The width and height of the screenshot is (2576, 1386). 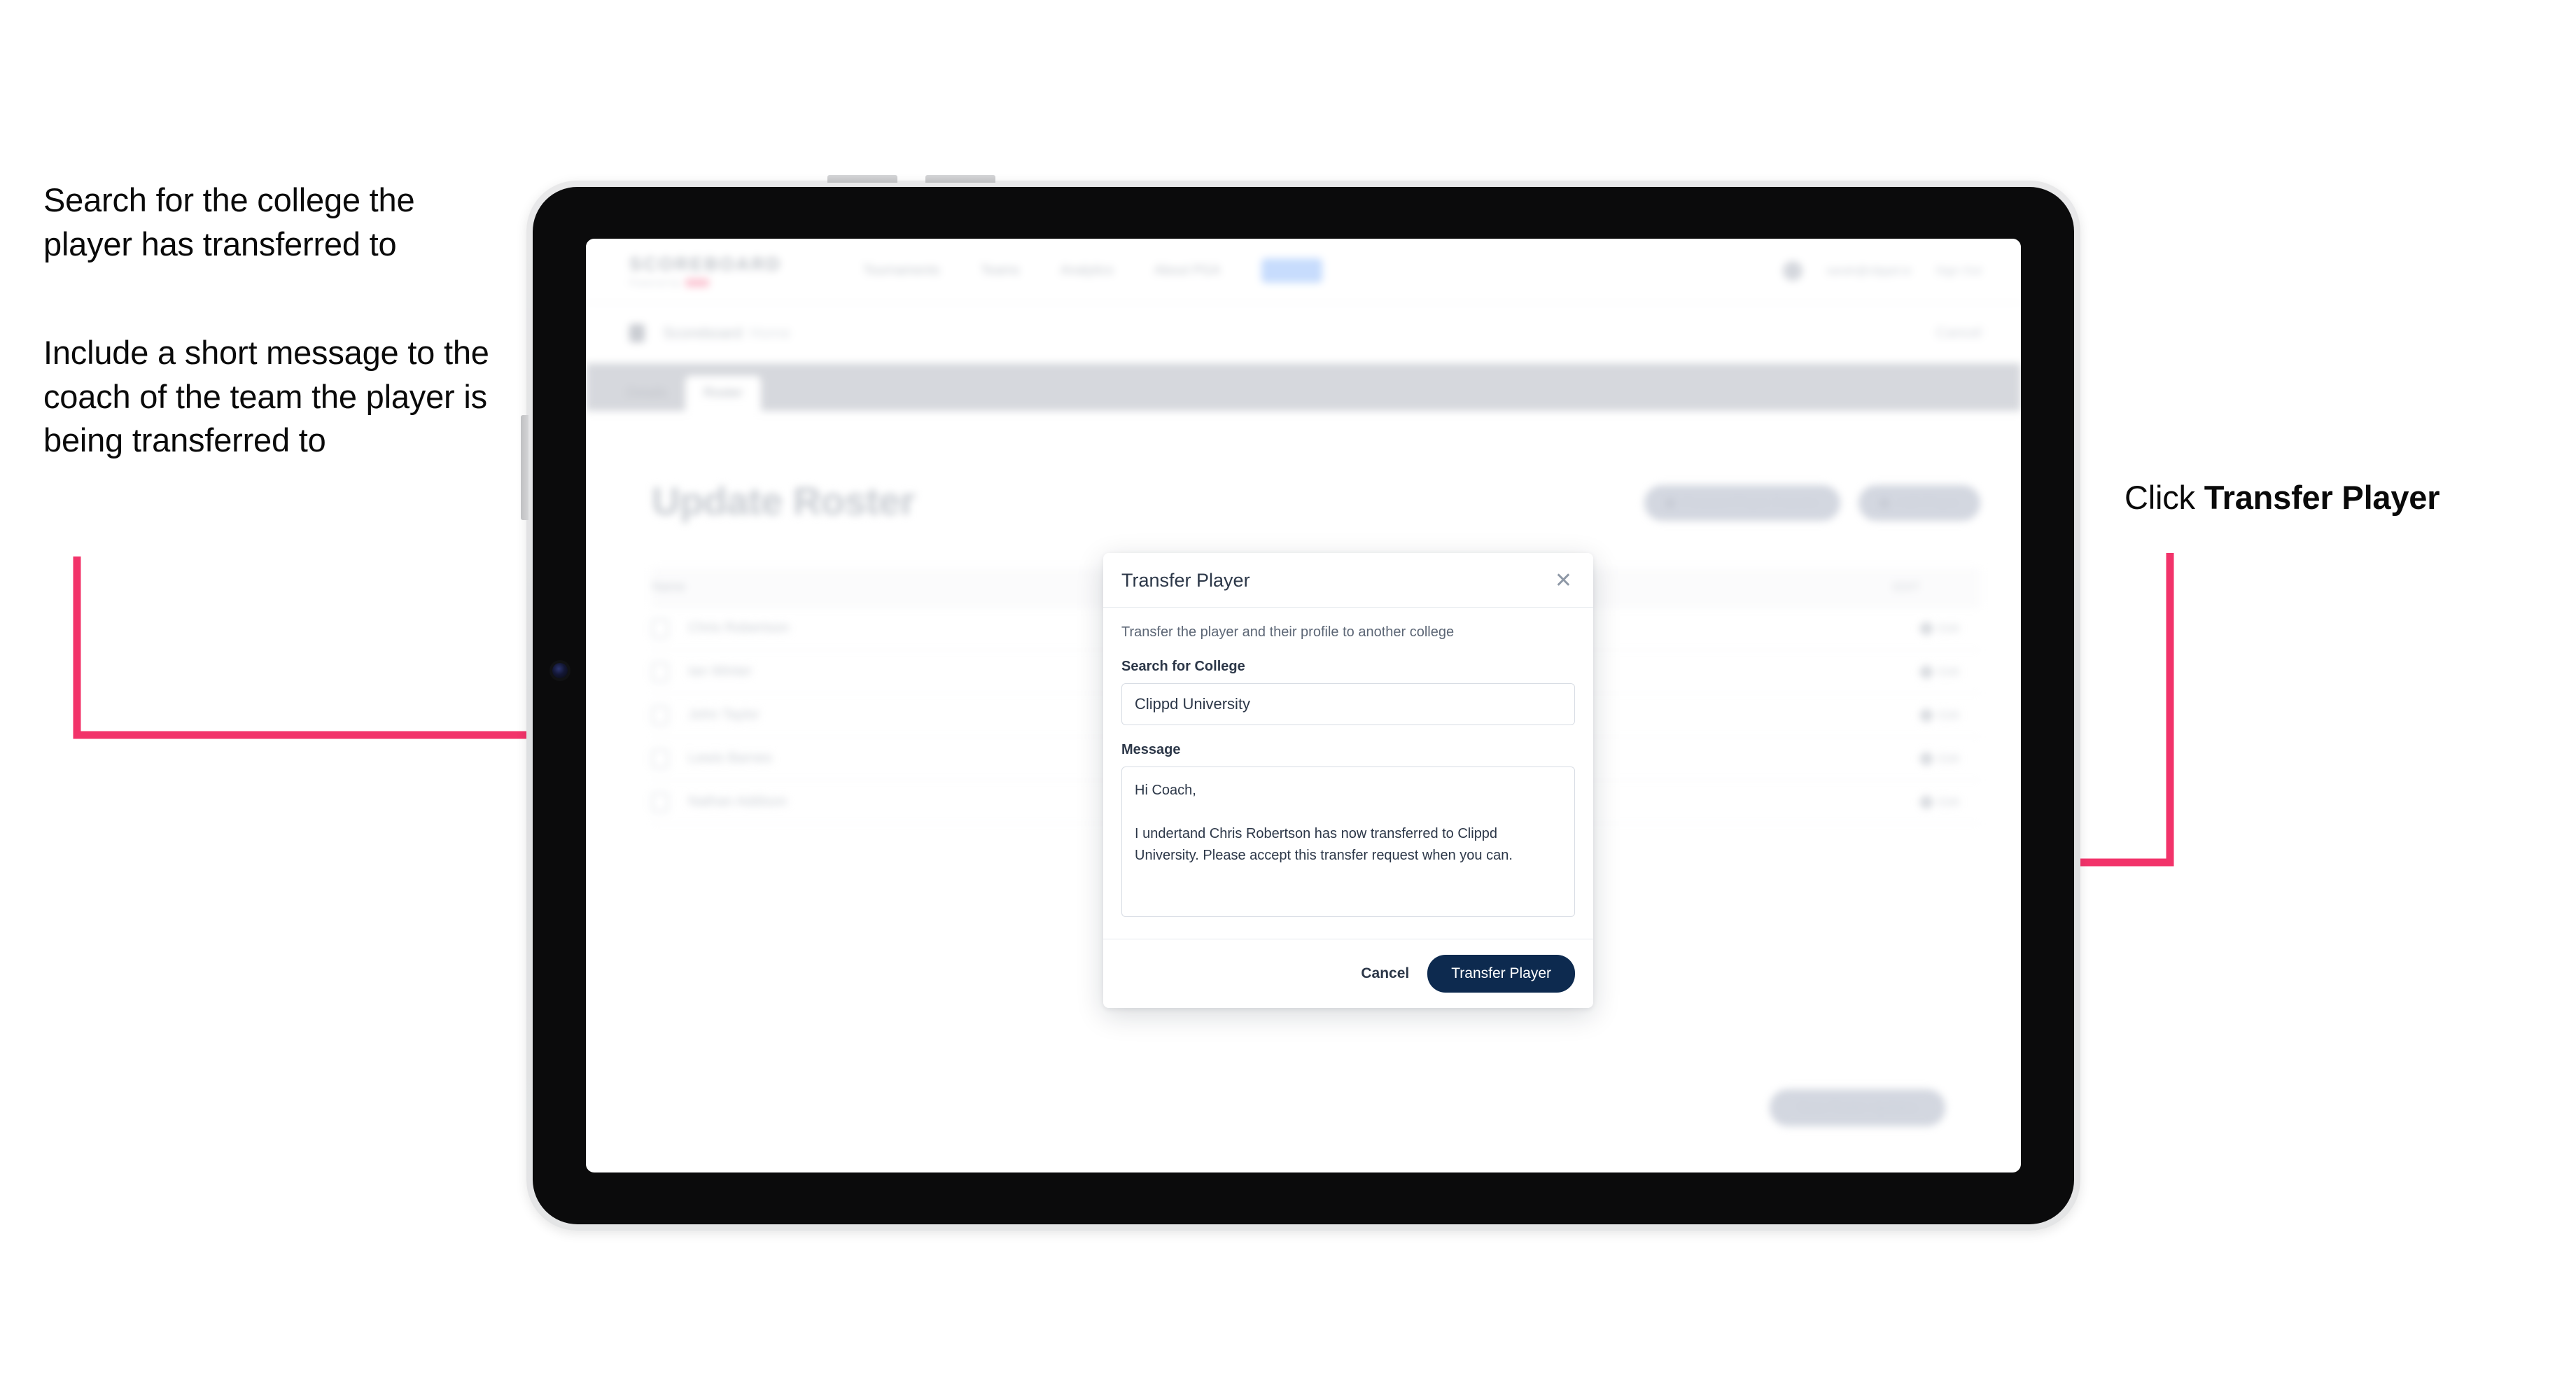 I want to click on cancel-button: Cancel, so click(x=1385, y=973).